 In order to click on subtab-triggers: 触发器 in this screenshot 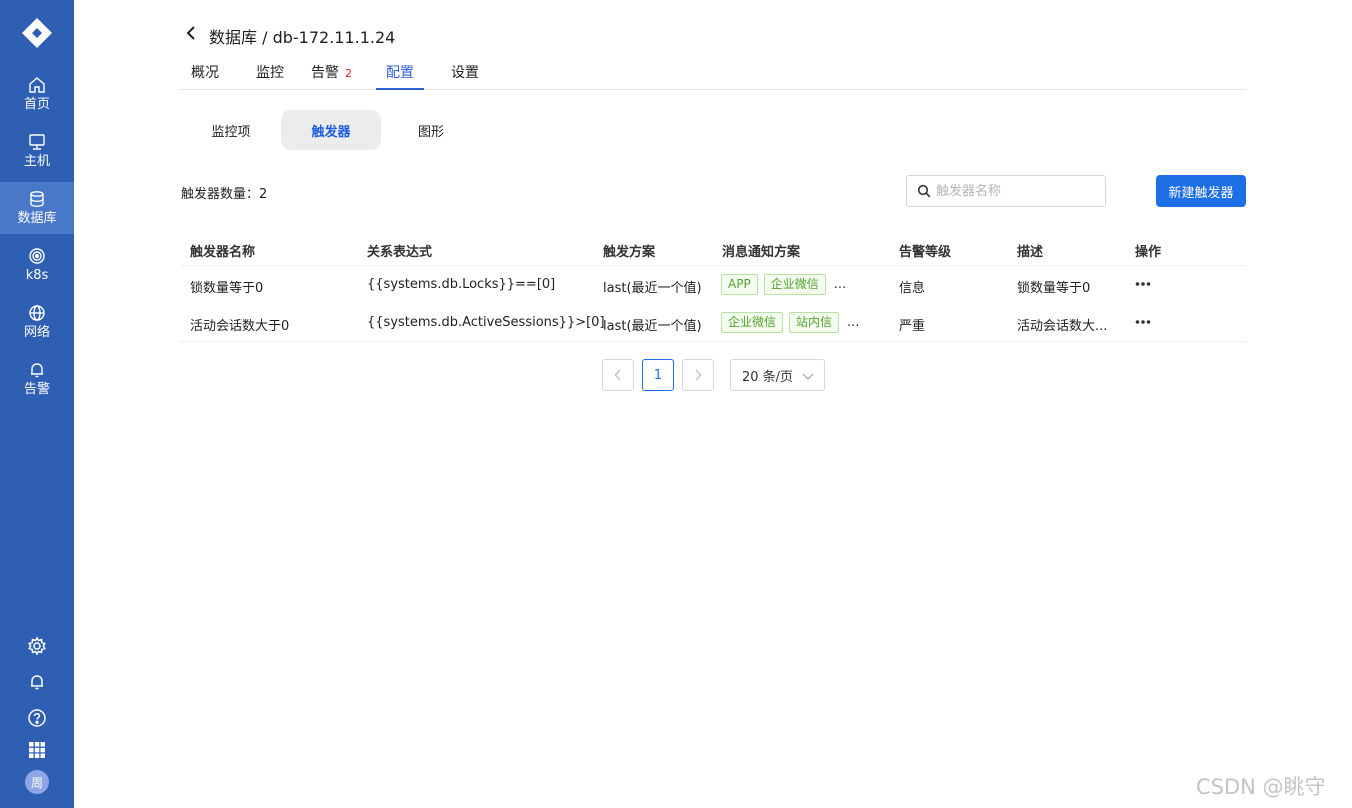, I will do `click(331, 130)`.